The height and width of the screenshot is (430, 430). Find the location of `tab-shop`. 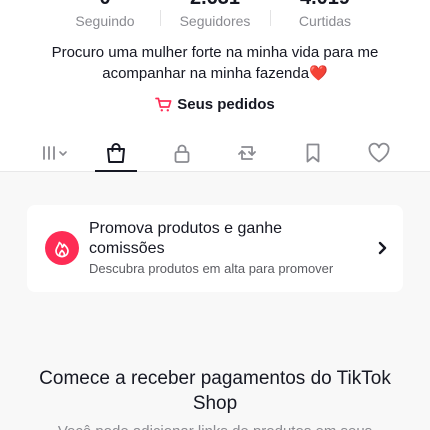

tab-shop is located at coordinates (116, 153).